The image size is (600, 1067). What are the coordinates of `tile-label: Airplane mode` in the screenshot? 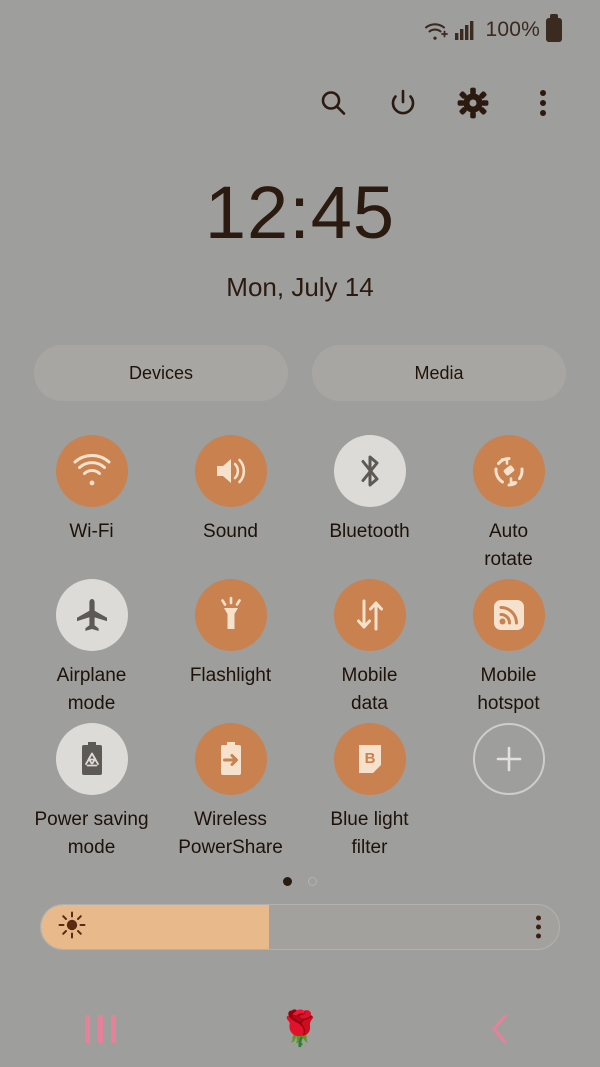 It's located at (91, 689).